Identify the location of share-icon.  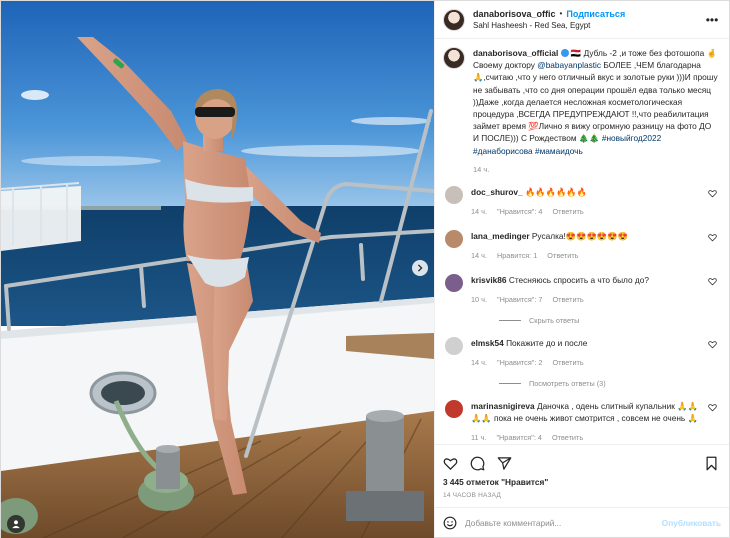
(504, 463).